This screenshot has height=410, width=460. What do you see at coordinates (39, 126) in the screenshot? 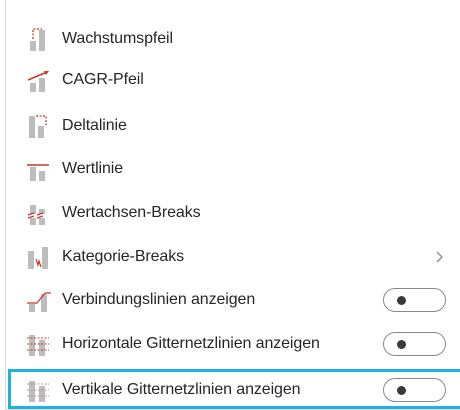
I see `delta-line-icon` at bounding box center [39, 126].